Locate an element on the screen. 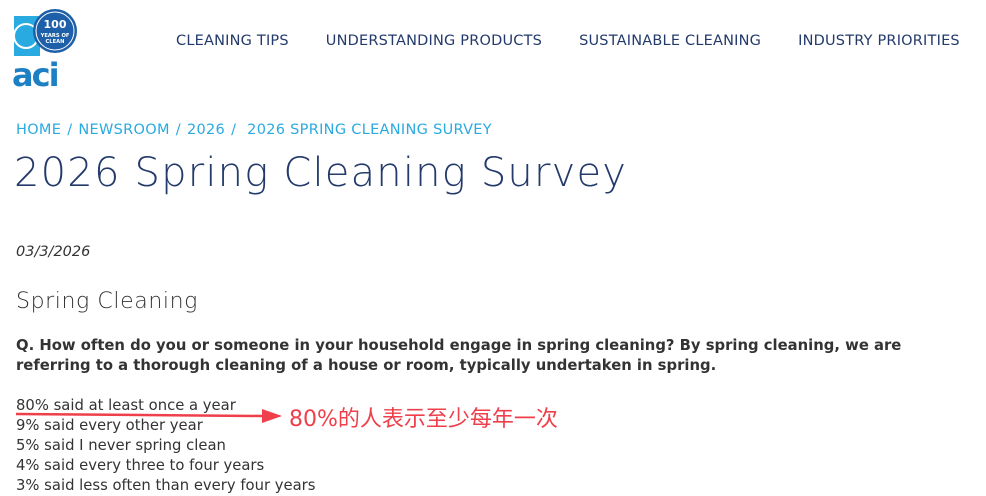  breadcrumb-current: 2026 SPRING CLEANING SURVEY is located at coordinates (369, 130).